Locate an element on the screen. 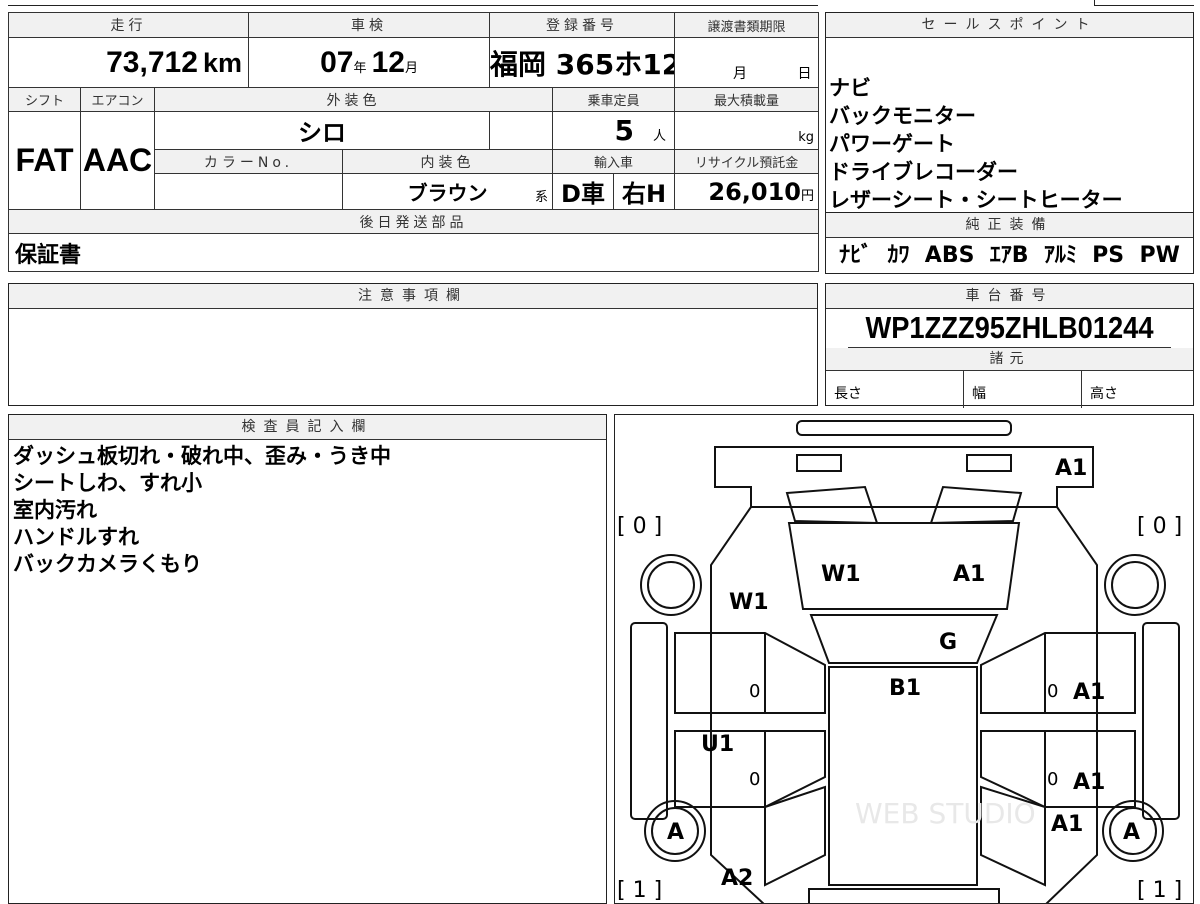 The width and height of the screenshot is (1200, 904). inspector-note-item: シートしわ、すれ小 is located at coordinates (107, 483).